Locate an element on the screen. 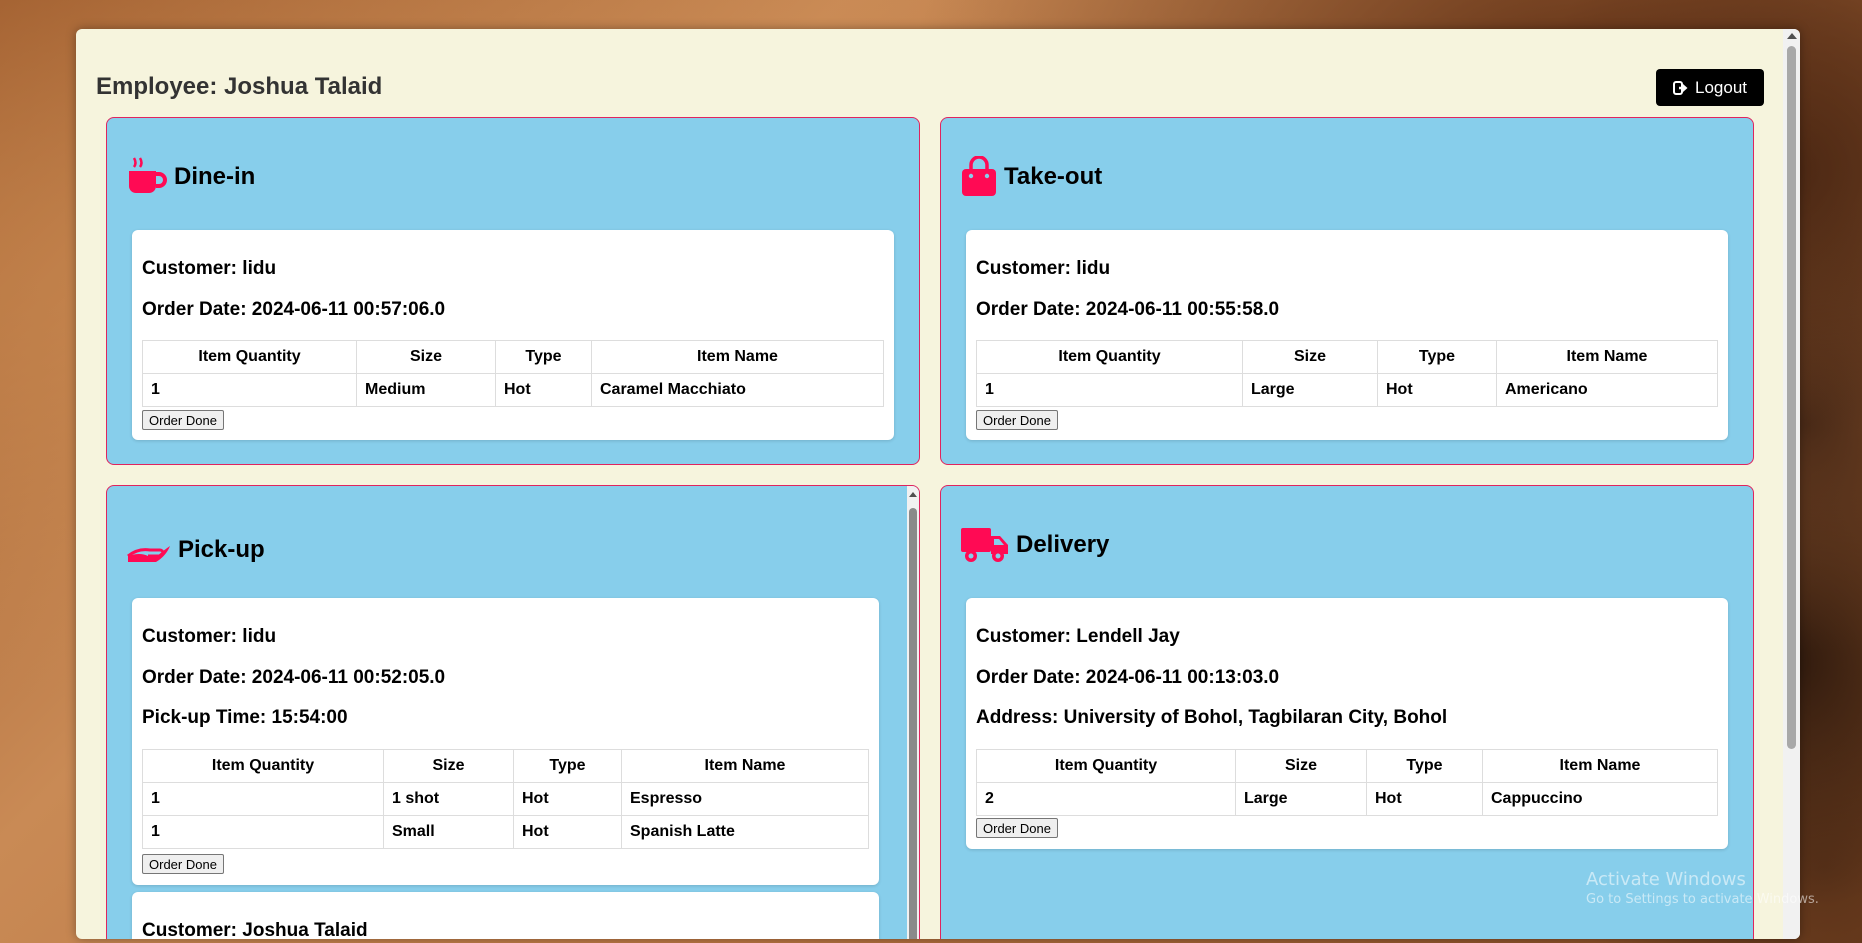  order-date: Order Date: 2024-06-11 00:13:03.0 is located at coordinates (1128, 677).